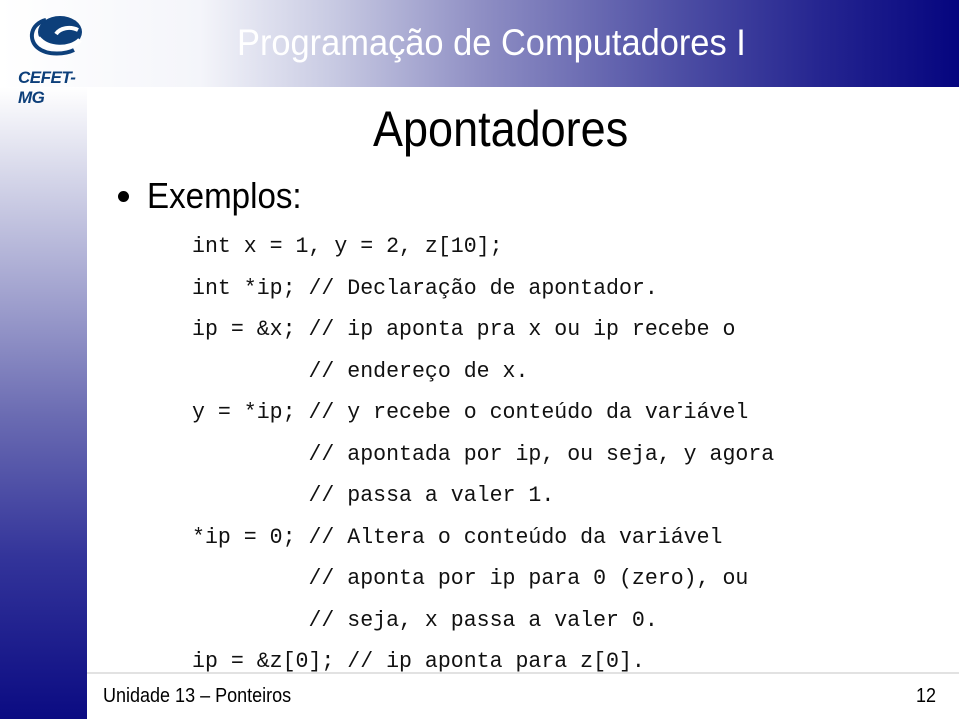 The image size is (959, 719). I want to click on page-number: 12, so click(926, 696).